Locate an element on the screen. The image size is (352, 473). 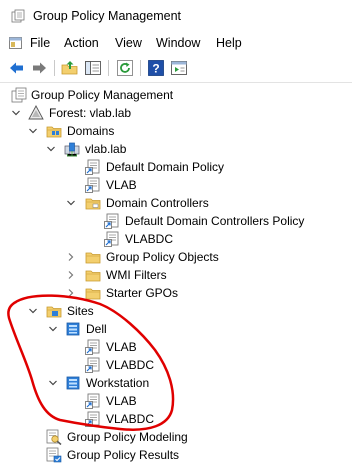
tree-label-wmi-filters: WMI Filters is located at coordinates (136, 275).